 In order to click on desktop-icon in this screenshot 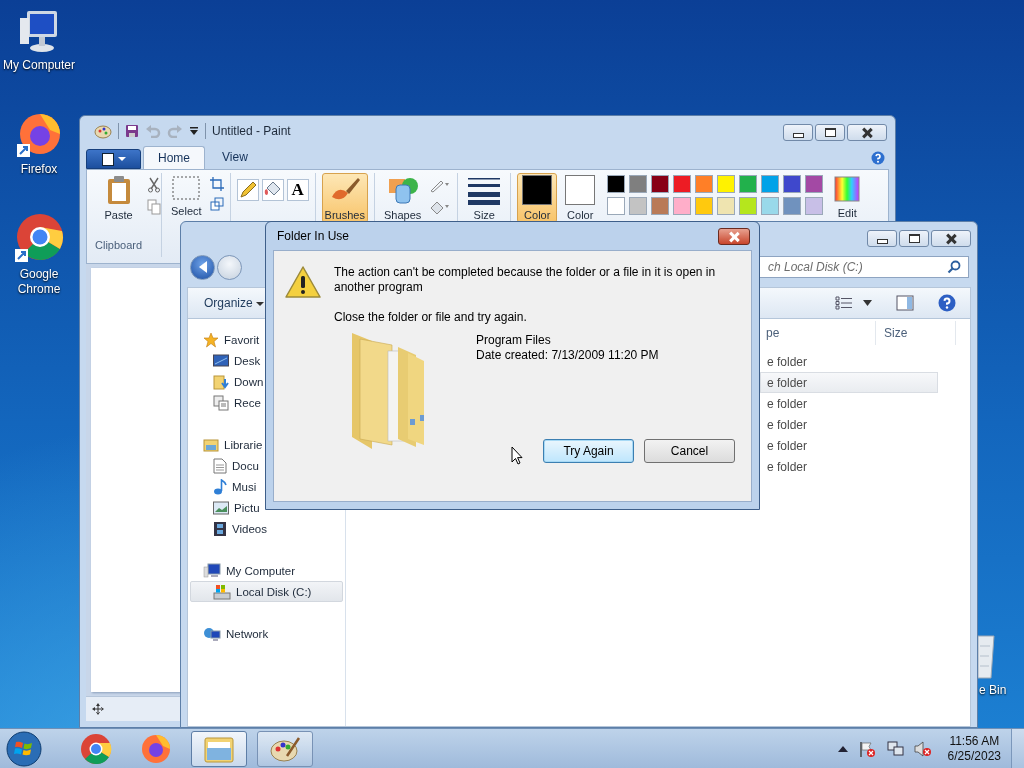, I will do `click(221, 360)`.